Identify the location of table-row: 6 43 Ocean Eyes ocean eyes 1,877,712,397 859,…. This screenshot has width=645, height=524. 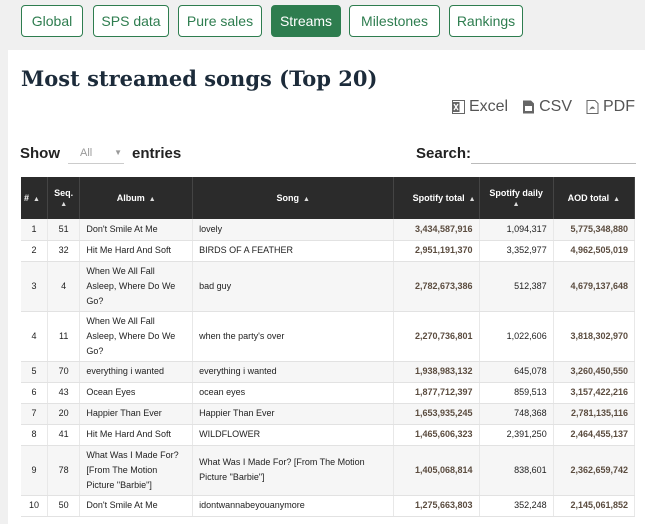
(328, 393).